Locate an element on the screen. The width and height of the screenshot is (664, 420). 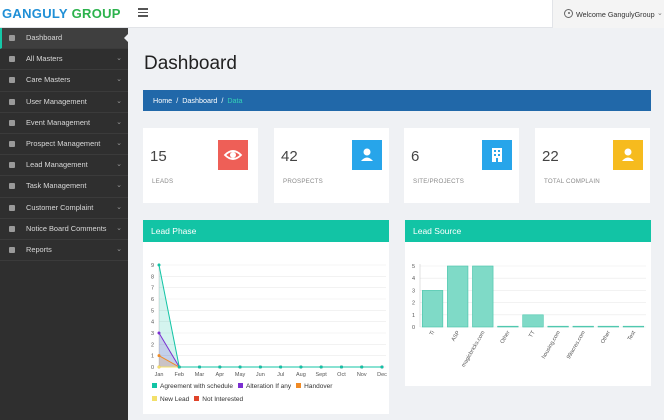
legend-item: Alteration If any is located at coordinates (264, 386).